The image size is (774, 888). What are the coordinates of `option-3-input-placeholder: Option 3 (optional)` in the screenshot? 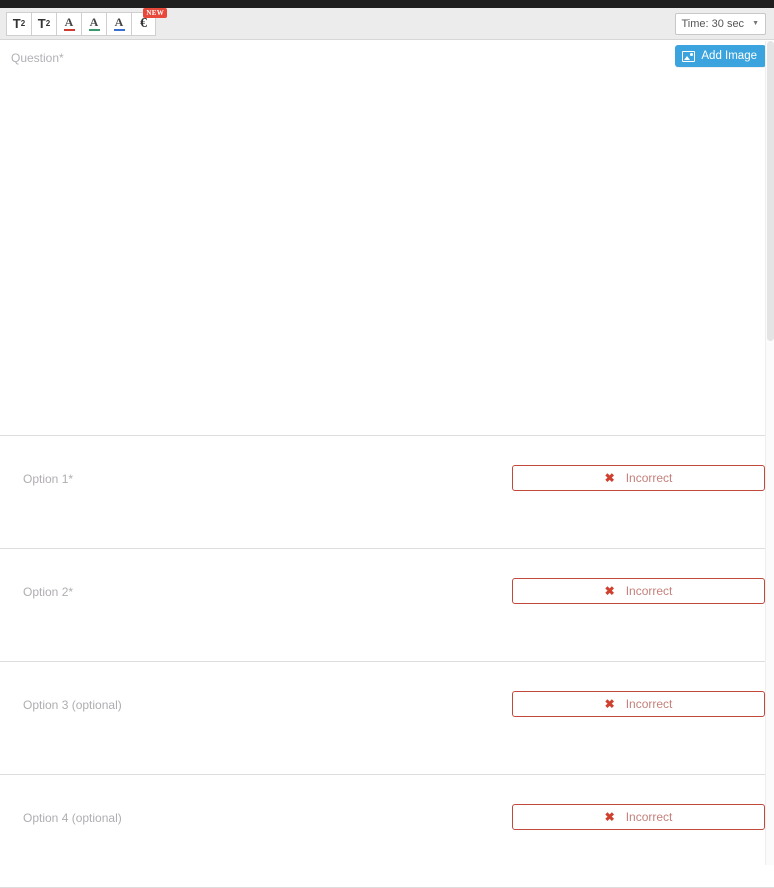 It's located at (72, 705).